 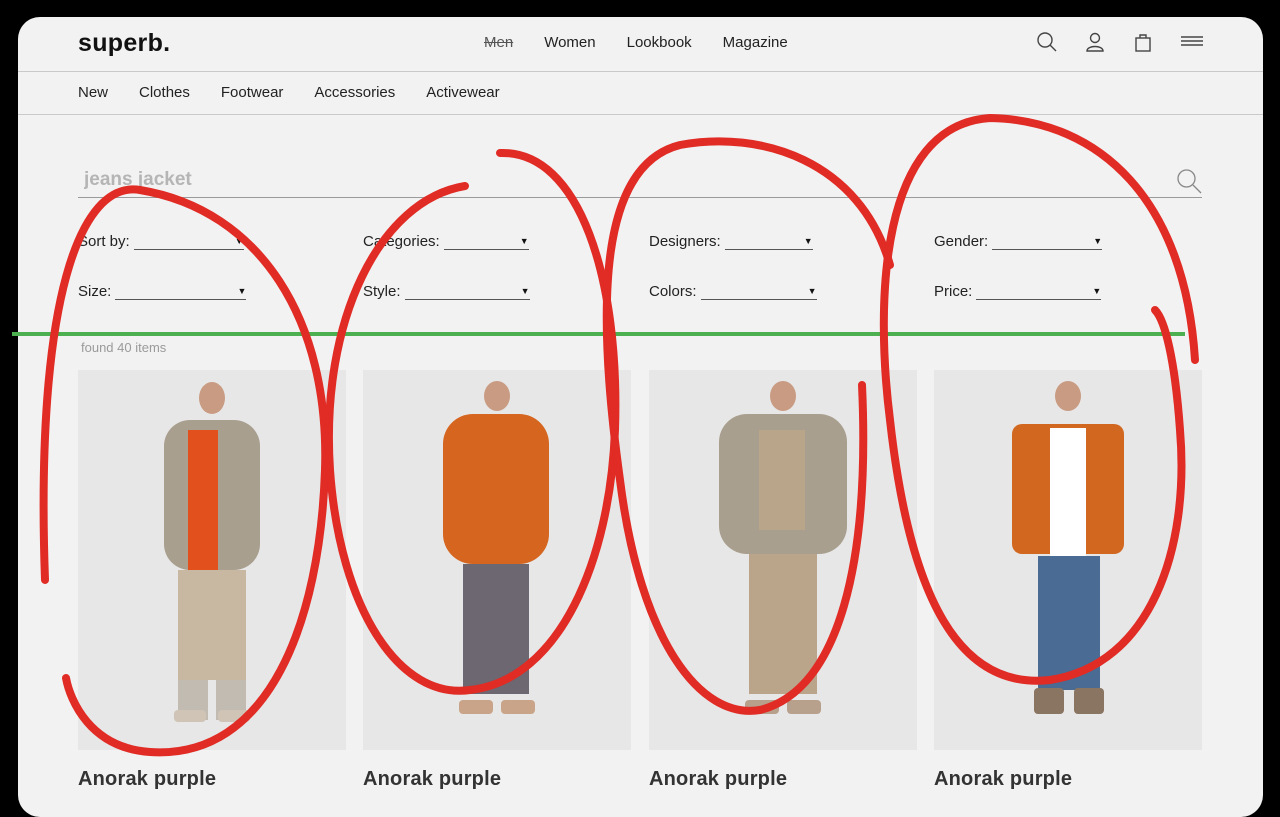 I want to click on nav-lookbook: Lookbook, so click(x=659, y=42).